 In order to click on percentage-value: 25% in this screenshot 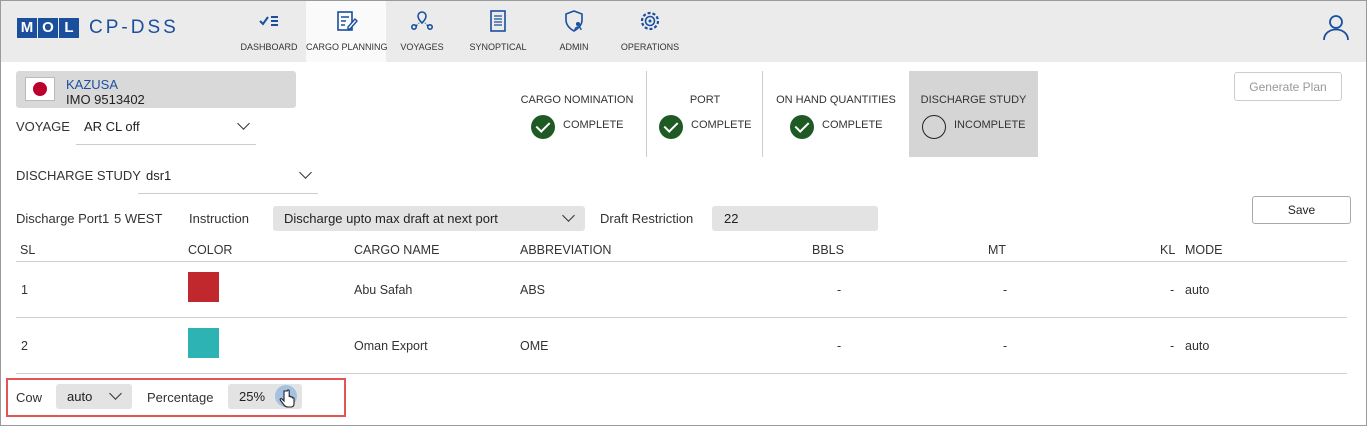, I will do `click(252, 396)`.